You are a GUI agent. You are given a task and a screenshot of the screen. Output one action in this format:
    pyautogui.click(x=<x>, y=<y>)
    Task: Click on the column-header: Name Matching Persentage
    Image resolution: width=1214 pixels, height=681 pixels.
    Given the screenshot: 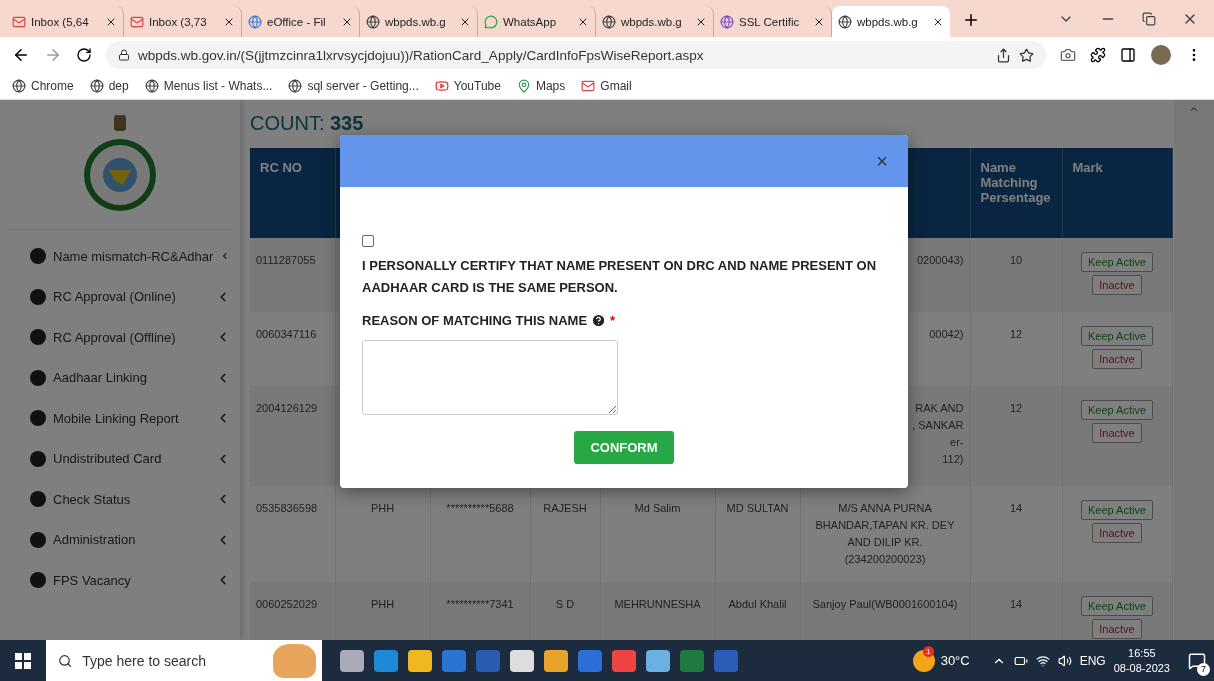 What is the action you would take?
    pyautogui.click(x=1016, y=193)
    